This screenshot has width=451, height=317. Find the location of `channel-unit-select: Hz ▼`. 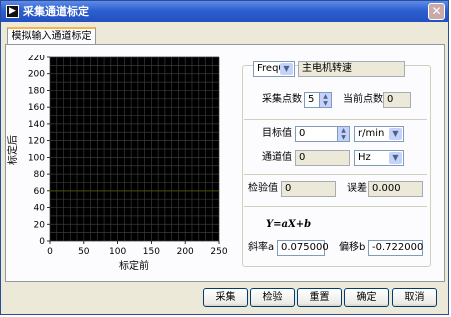

channel-unit-select: Hz ▼ is located at coordinates (379, 158).